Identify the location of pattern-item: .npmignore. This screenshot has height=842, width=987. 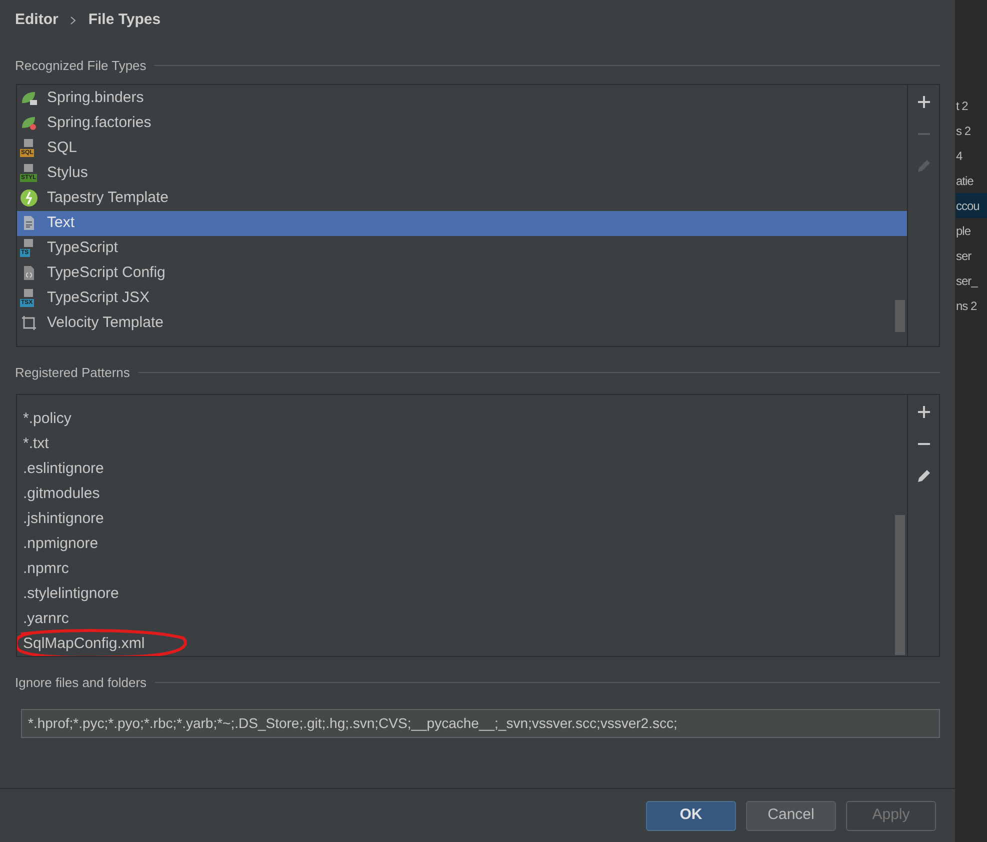
(60, 544).